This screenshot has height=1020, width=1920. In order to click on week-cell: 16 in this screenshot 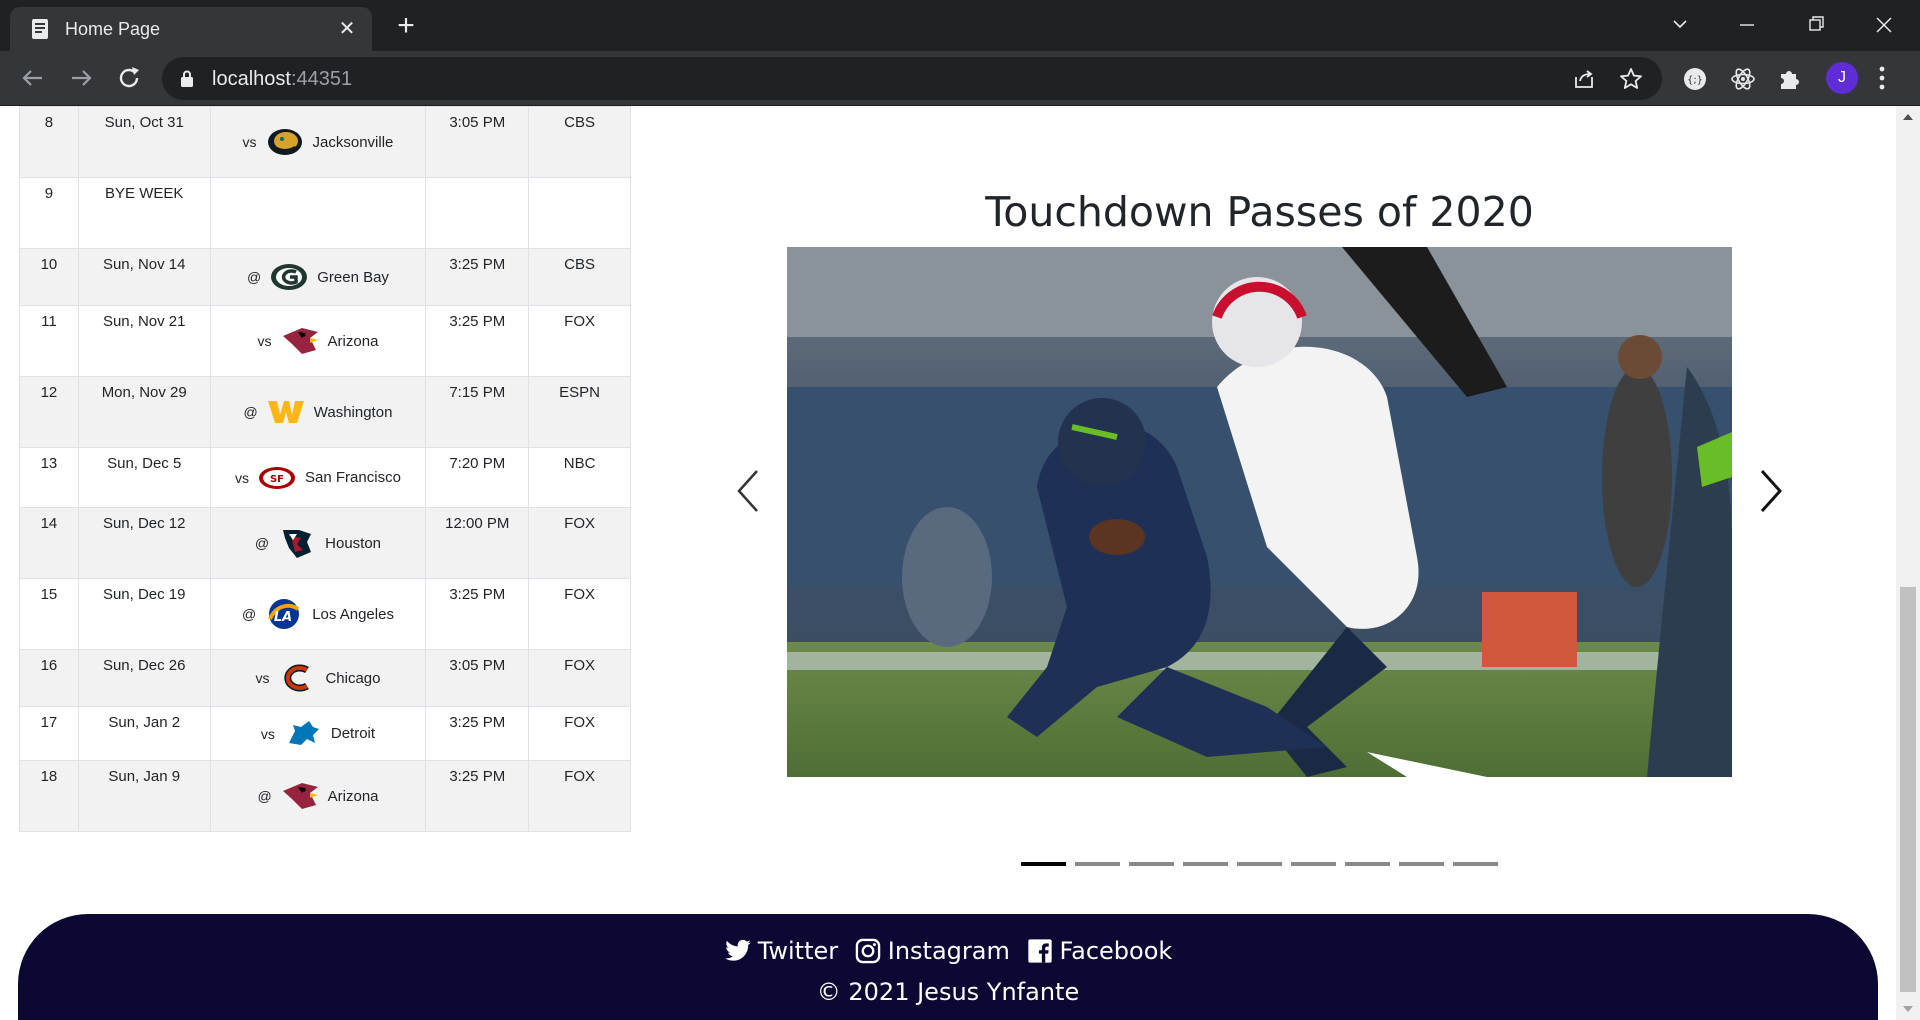, I will do `click(49, 678)`.